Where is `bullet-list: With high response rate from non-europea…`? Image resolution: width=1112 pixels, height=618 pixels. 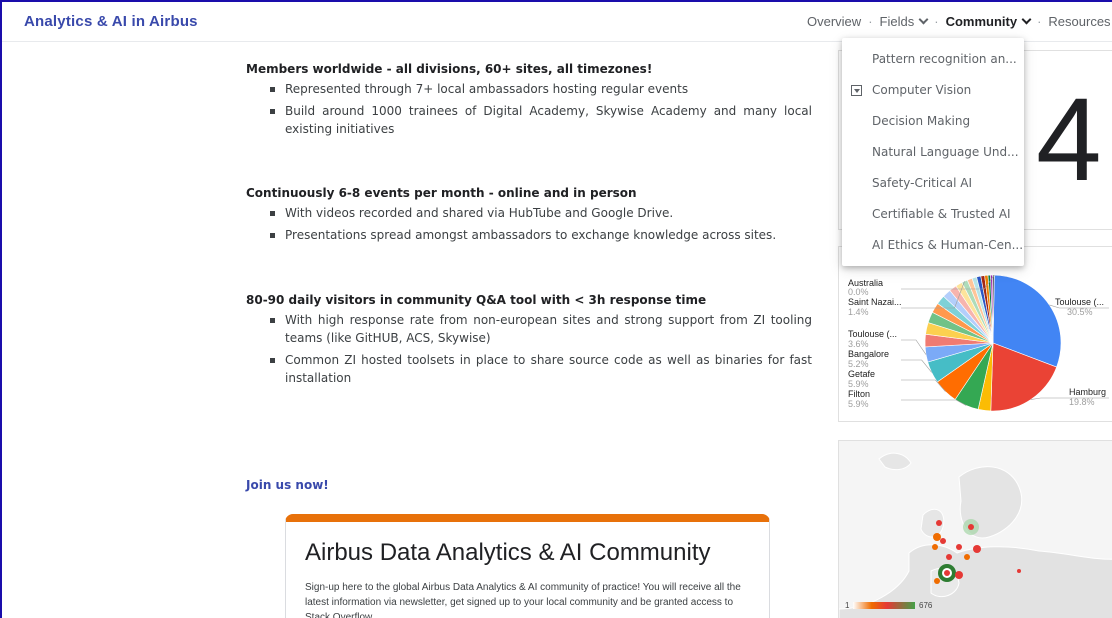 bullet-list: With high response rate from non-europea… is located at coordinates (529, 349).